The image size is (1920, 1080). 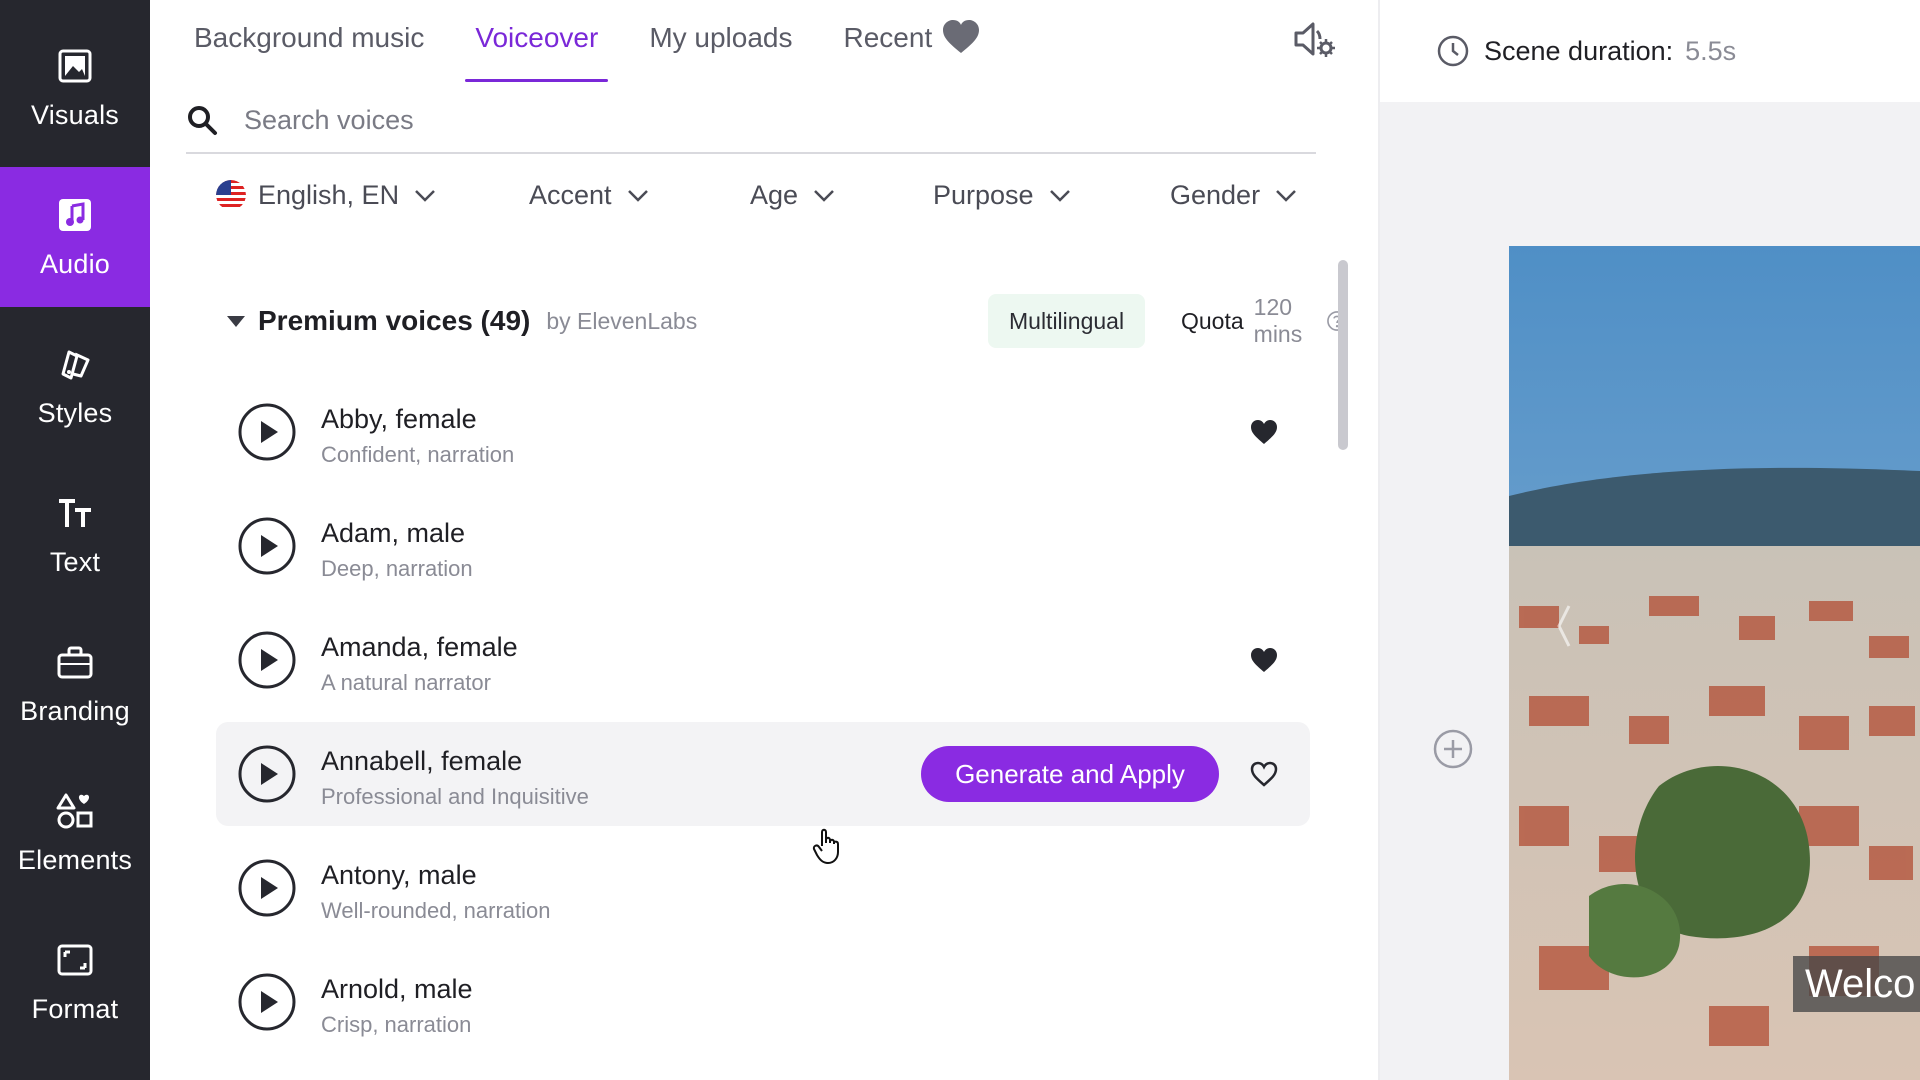 What do you see at coordinates (75, 237) in the screenshot?
I see `sidebar-item-audio: Audio` at bounding box center [75, 237].